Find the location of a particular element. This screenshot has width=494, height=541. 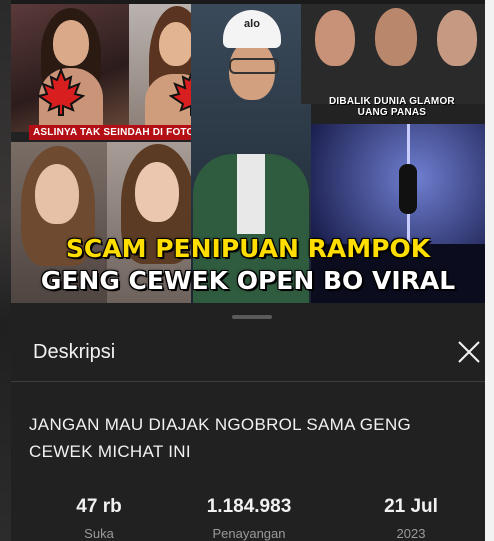

thumbnail-caption-right: DIBALIK DUNIA GLAMOR UANG PANAS is located at coordinates (392, 107).